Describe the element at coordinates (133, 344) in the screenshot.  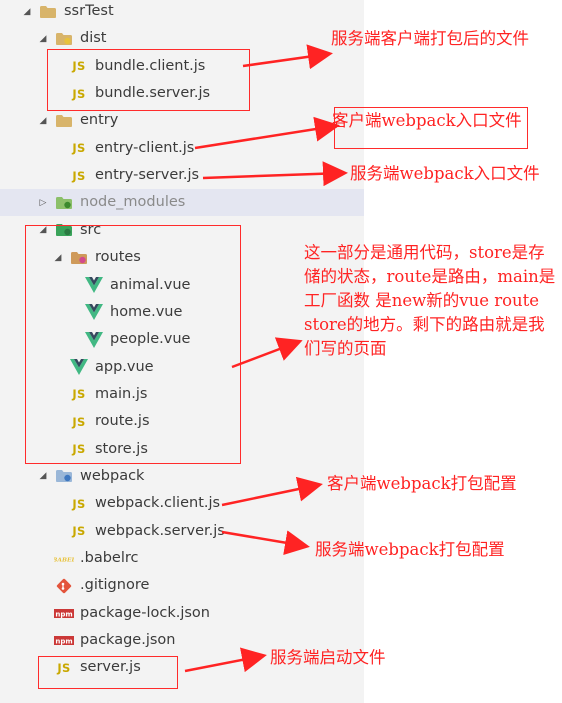
I see `src-highlight-box` at that location.